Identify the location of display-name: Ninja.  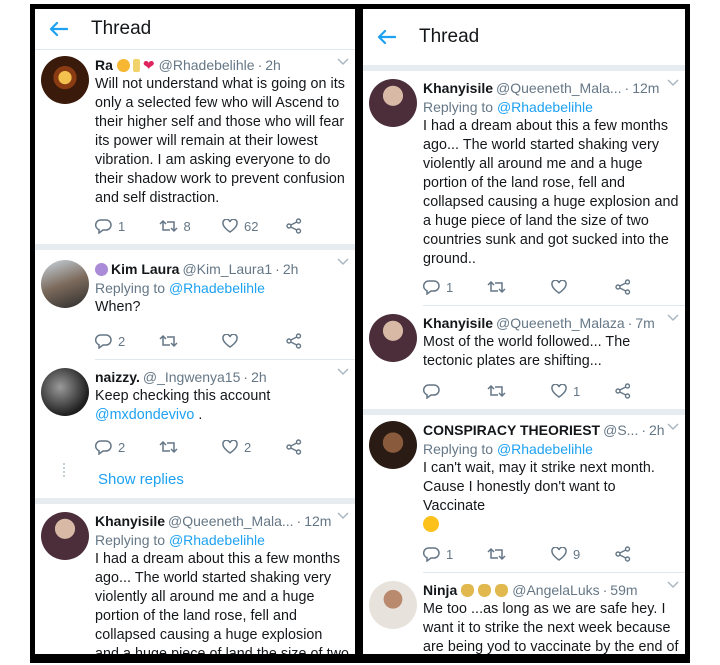
(440, 590).